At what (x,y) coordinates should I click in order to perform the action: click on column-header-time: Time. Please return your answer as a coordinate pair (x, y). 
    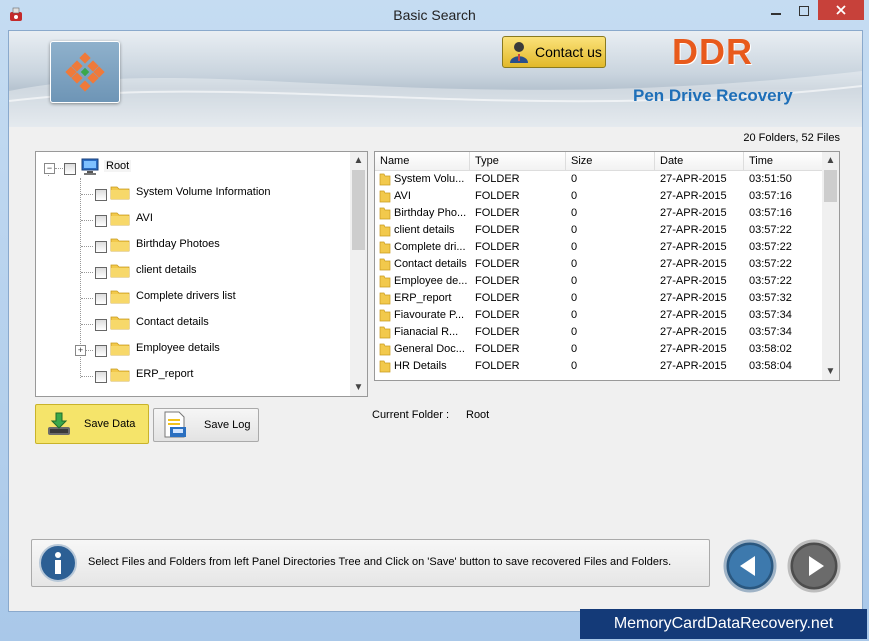
    Looking at the image, I should click on (783, 161).